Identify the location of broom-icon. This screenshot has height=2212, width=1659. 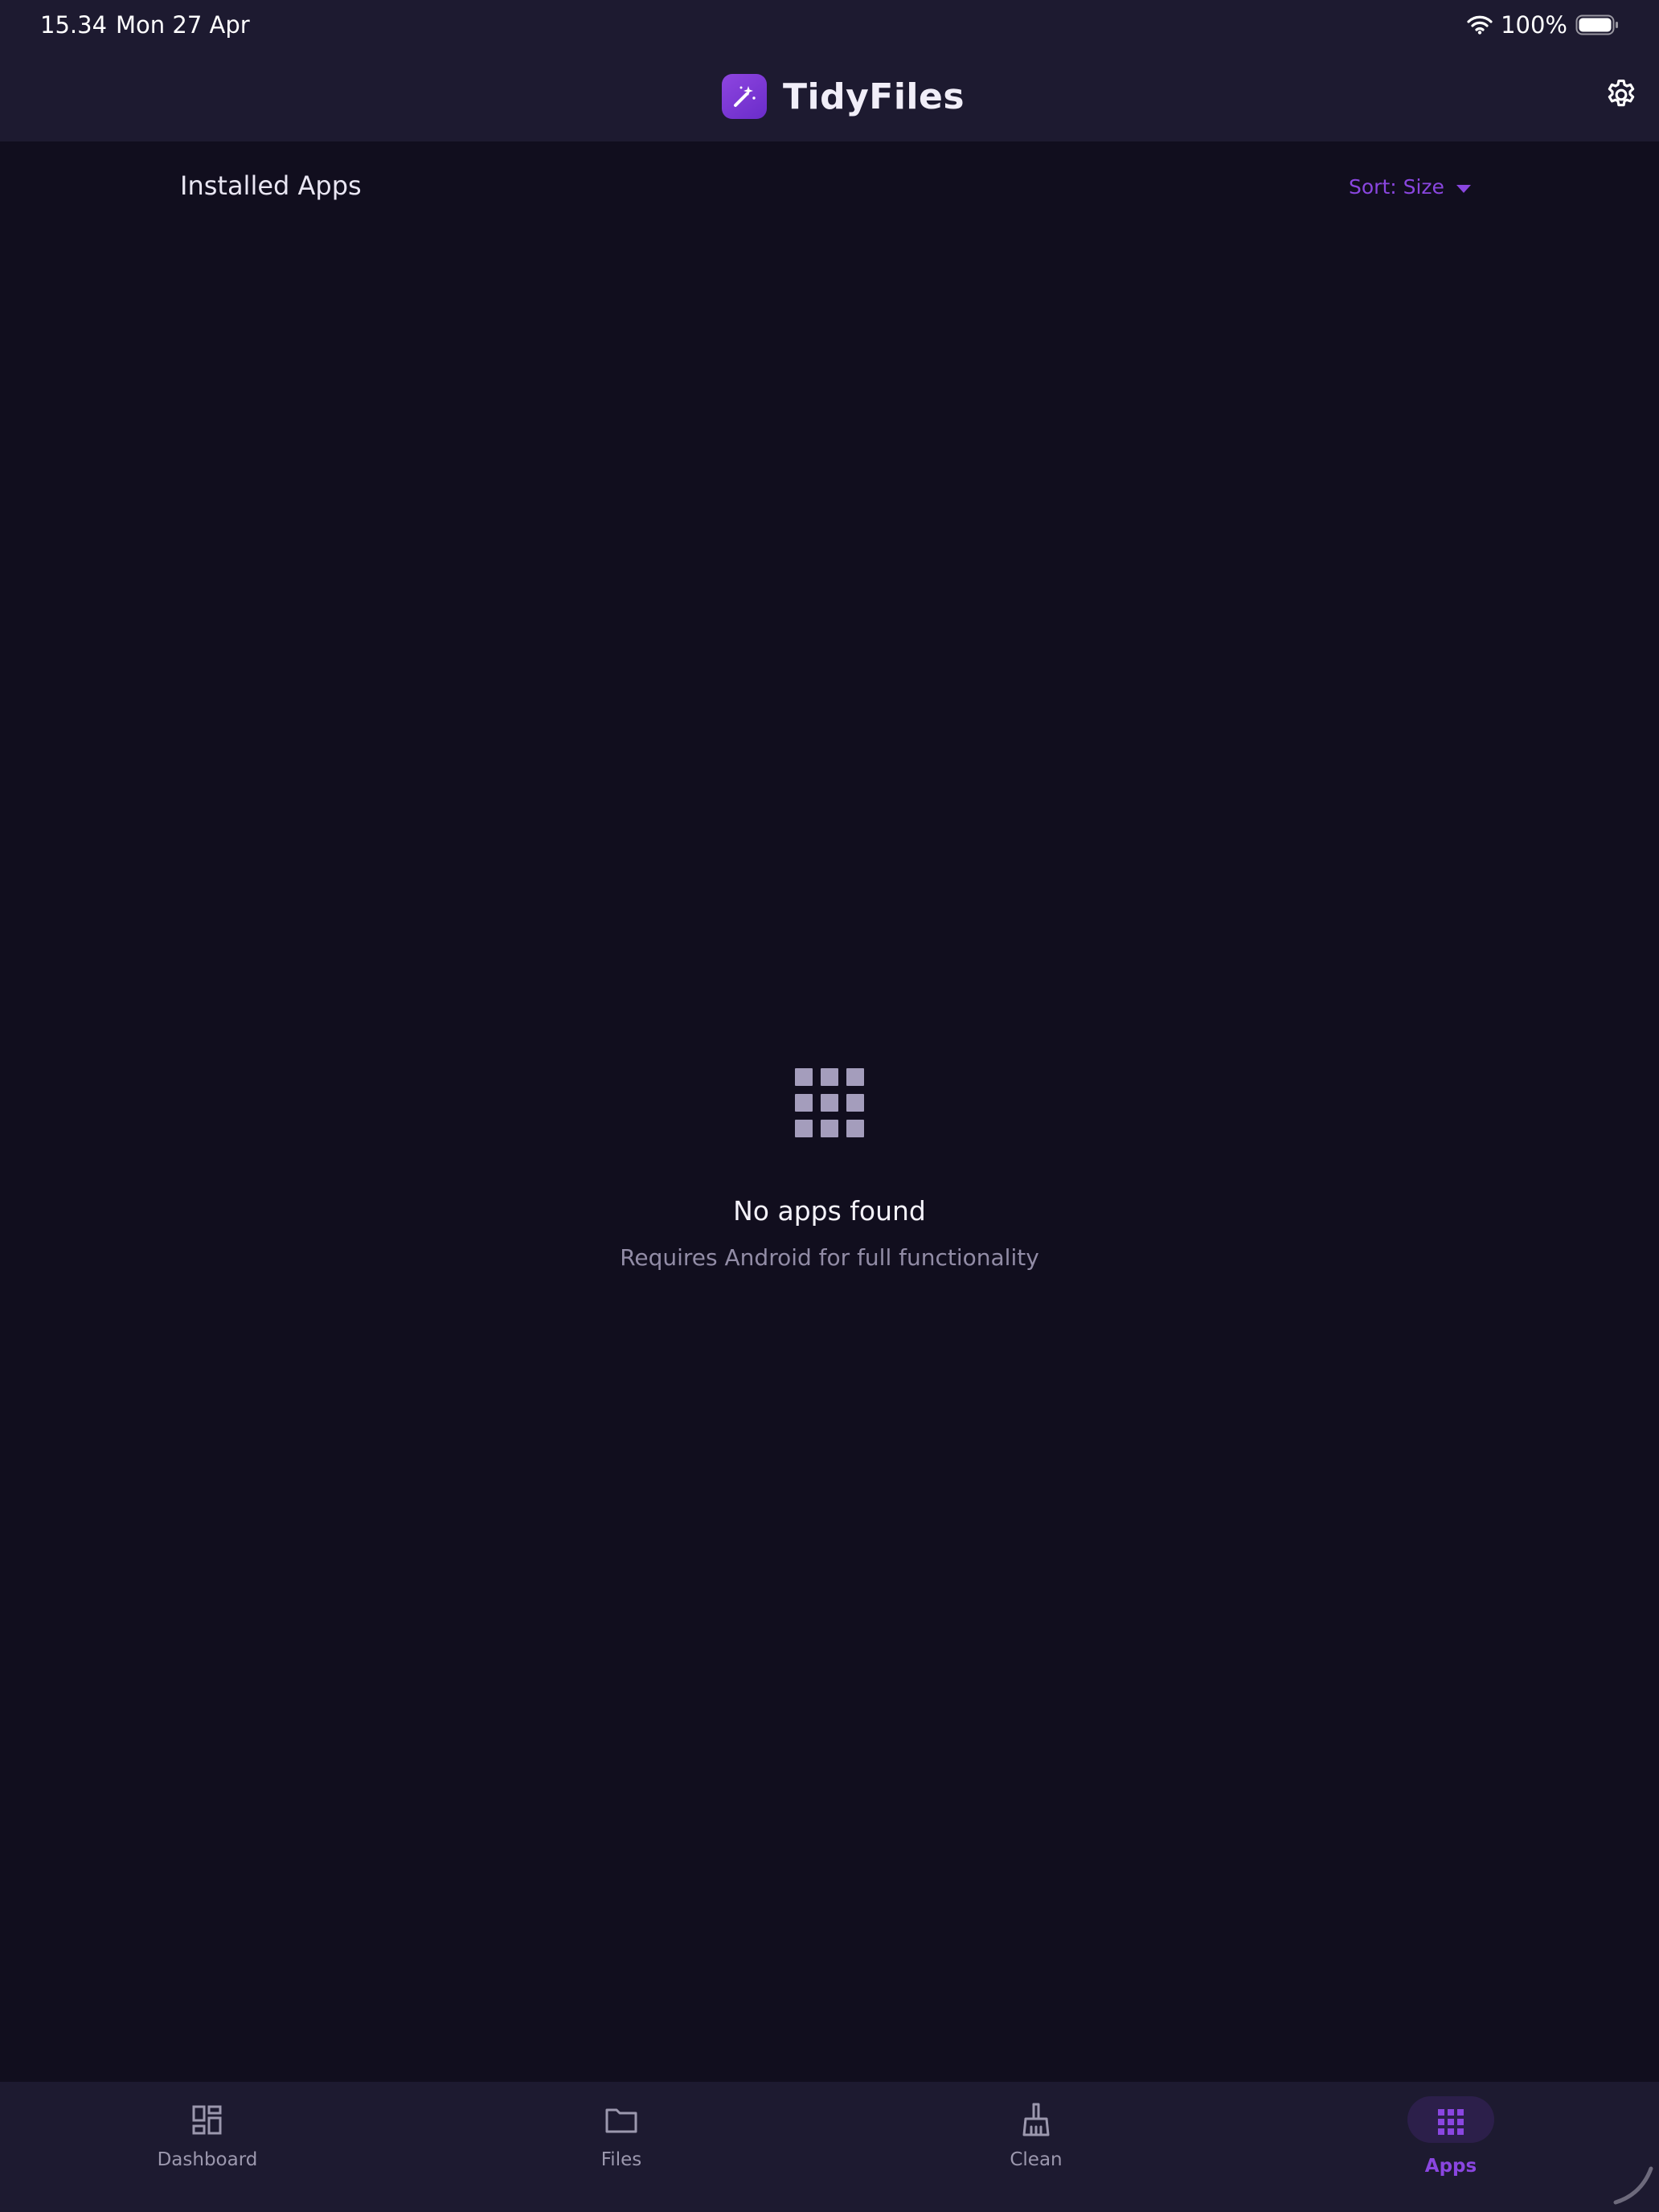
(1036, 2121).